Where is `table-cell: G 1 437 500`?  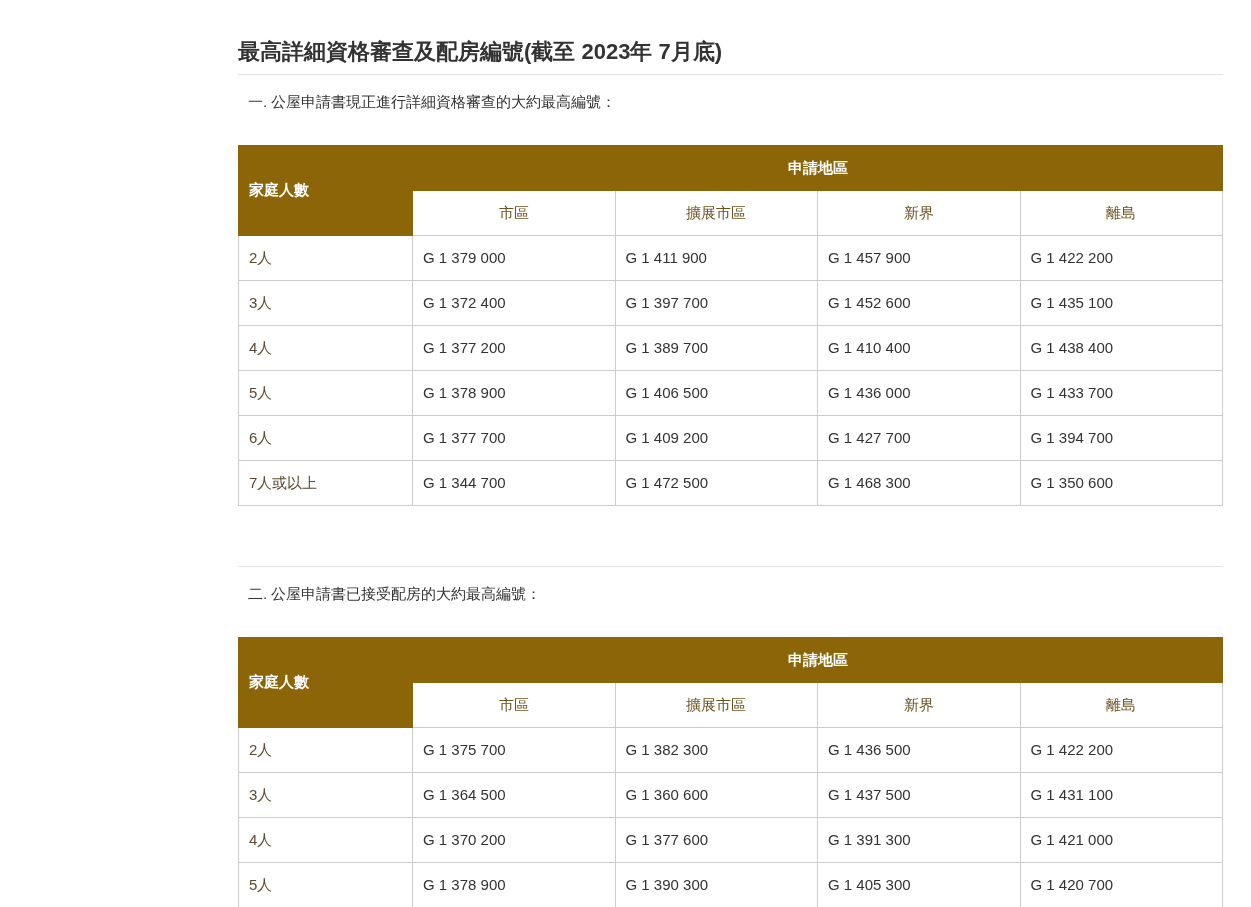 table-cell: G 1 437 500 is located at coordinates (918, 795).